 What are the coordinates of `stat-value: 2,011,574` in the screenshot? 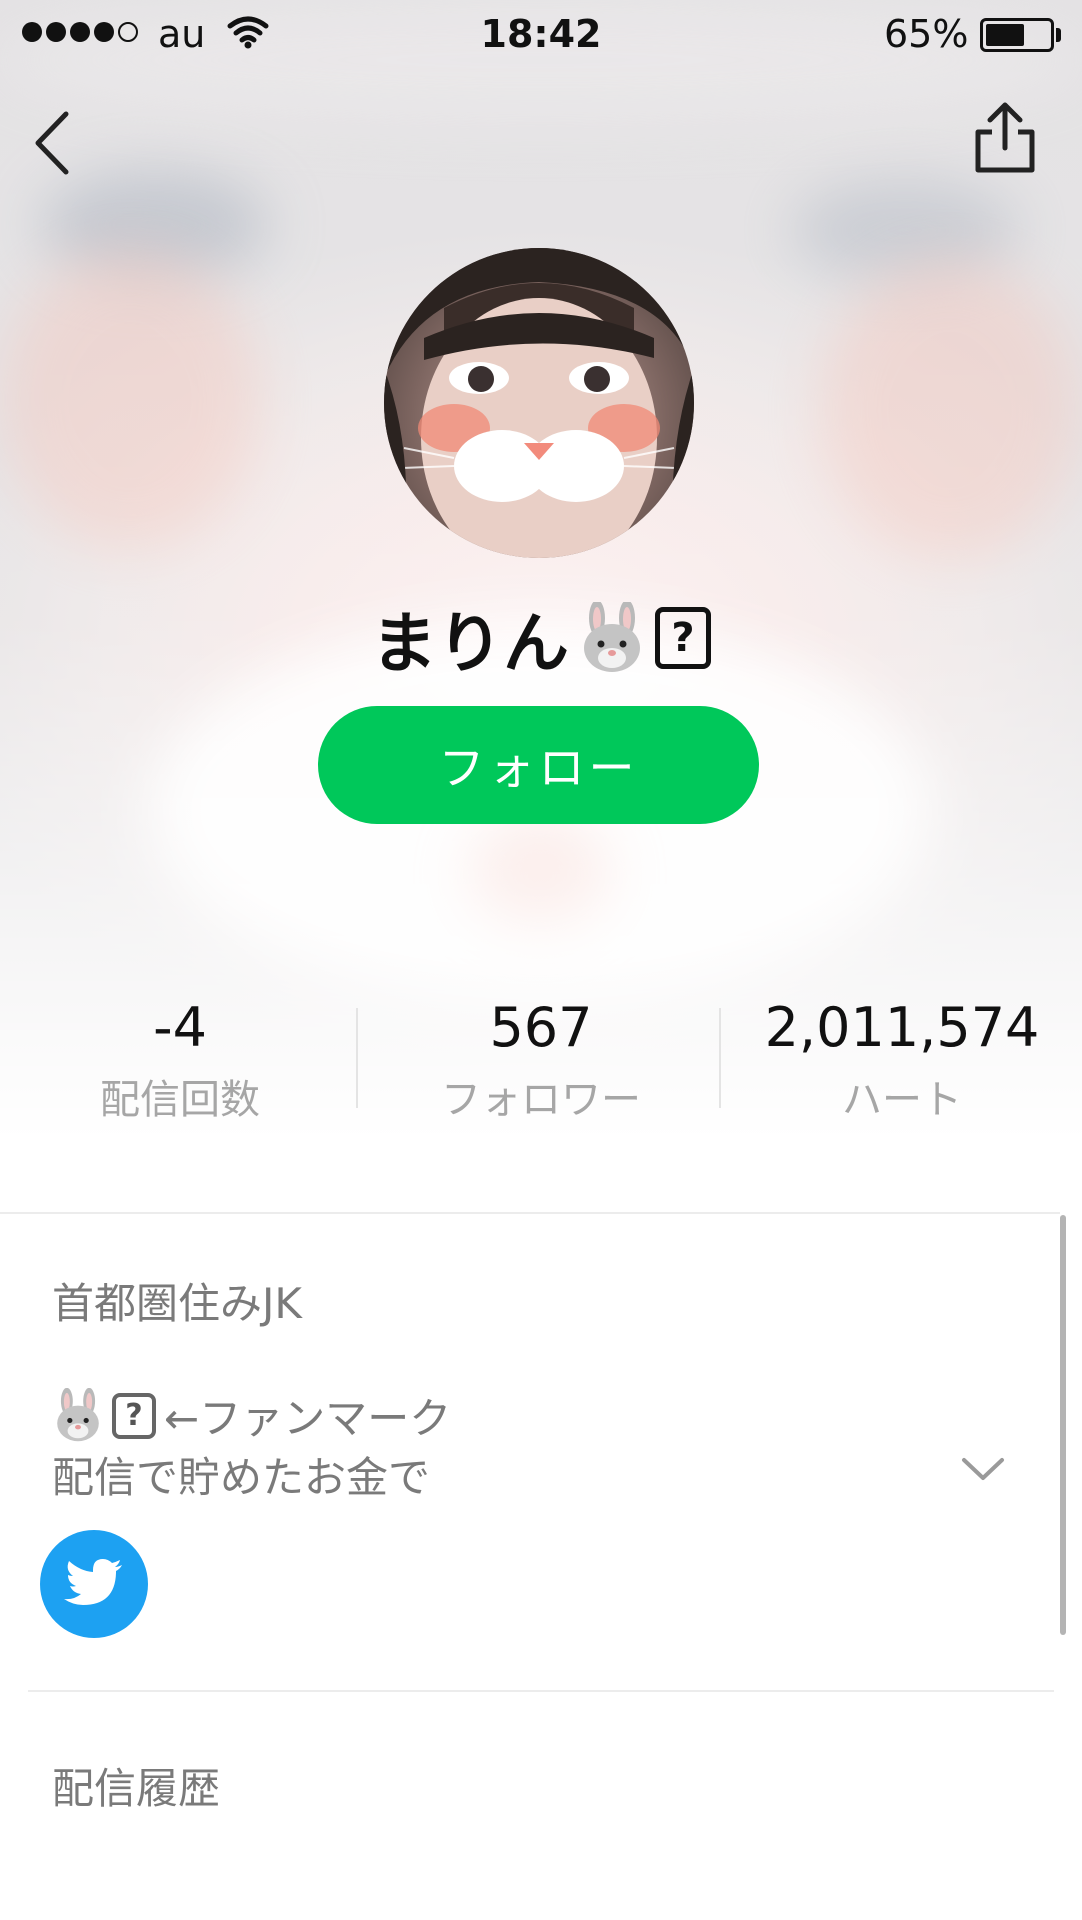 It's located at (902, 1027).